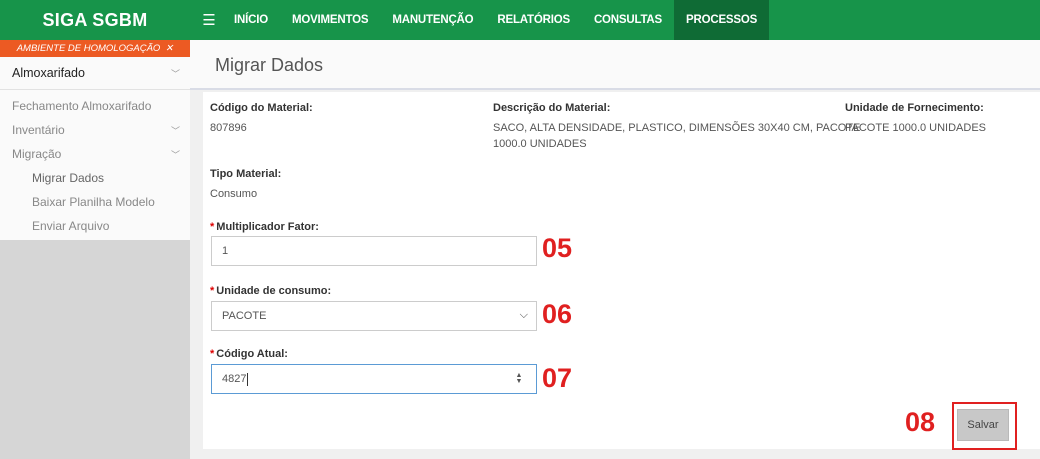 The height and width of the screenshot is (459, 1040). What do you see at coordinates (330, 20) in the screenshot?
I see `nav-movimentos: MOVIMENTOS` at bounding box center [330, 20].